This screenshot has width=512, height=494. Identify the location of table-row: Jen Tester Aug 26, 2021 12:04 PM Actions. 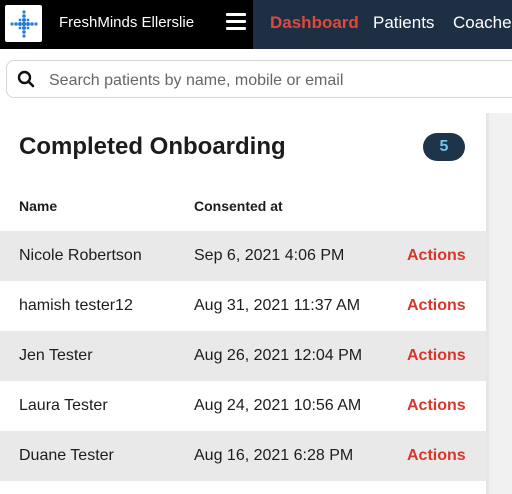
(243, 356).